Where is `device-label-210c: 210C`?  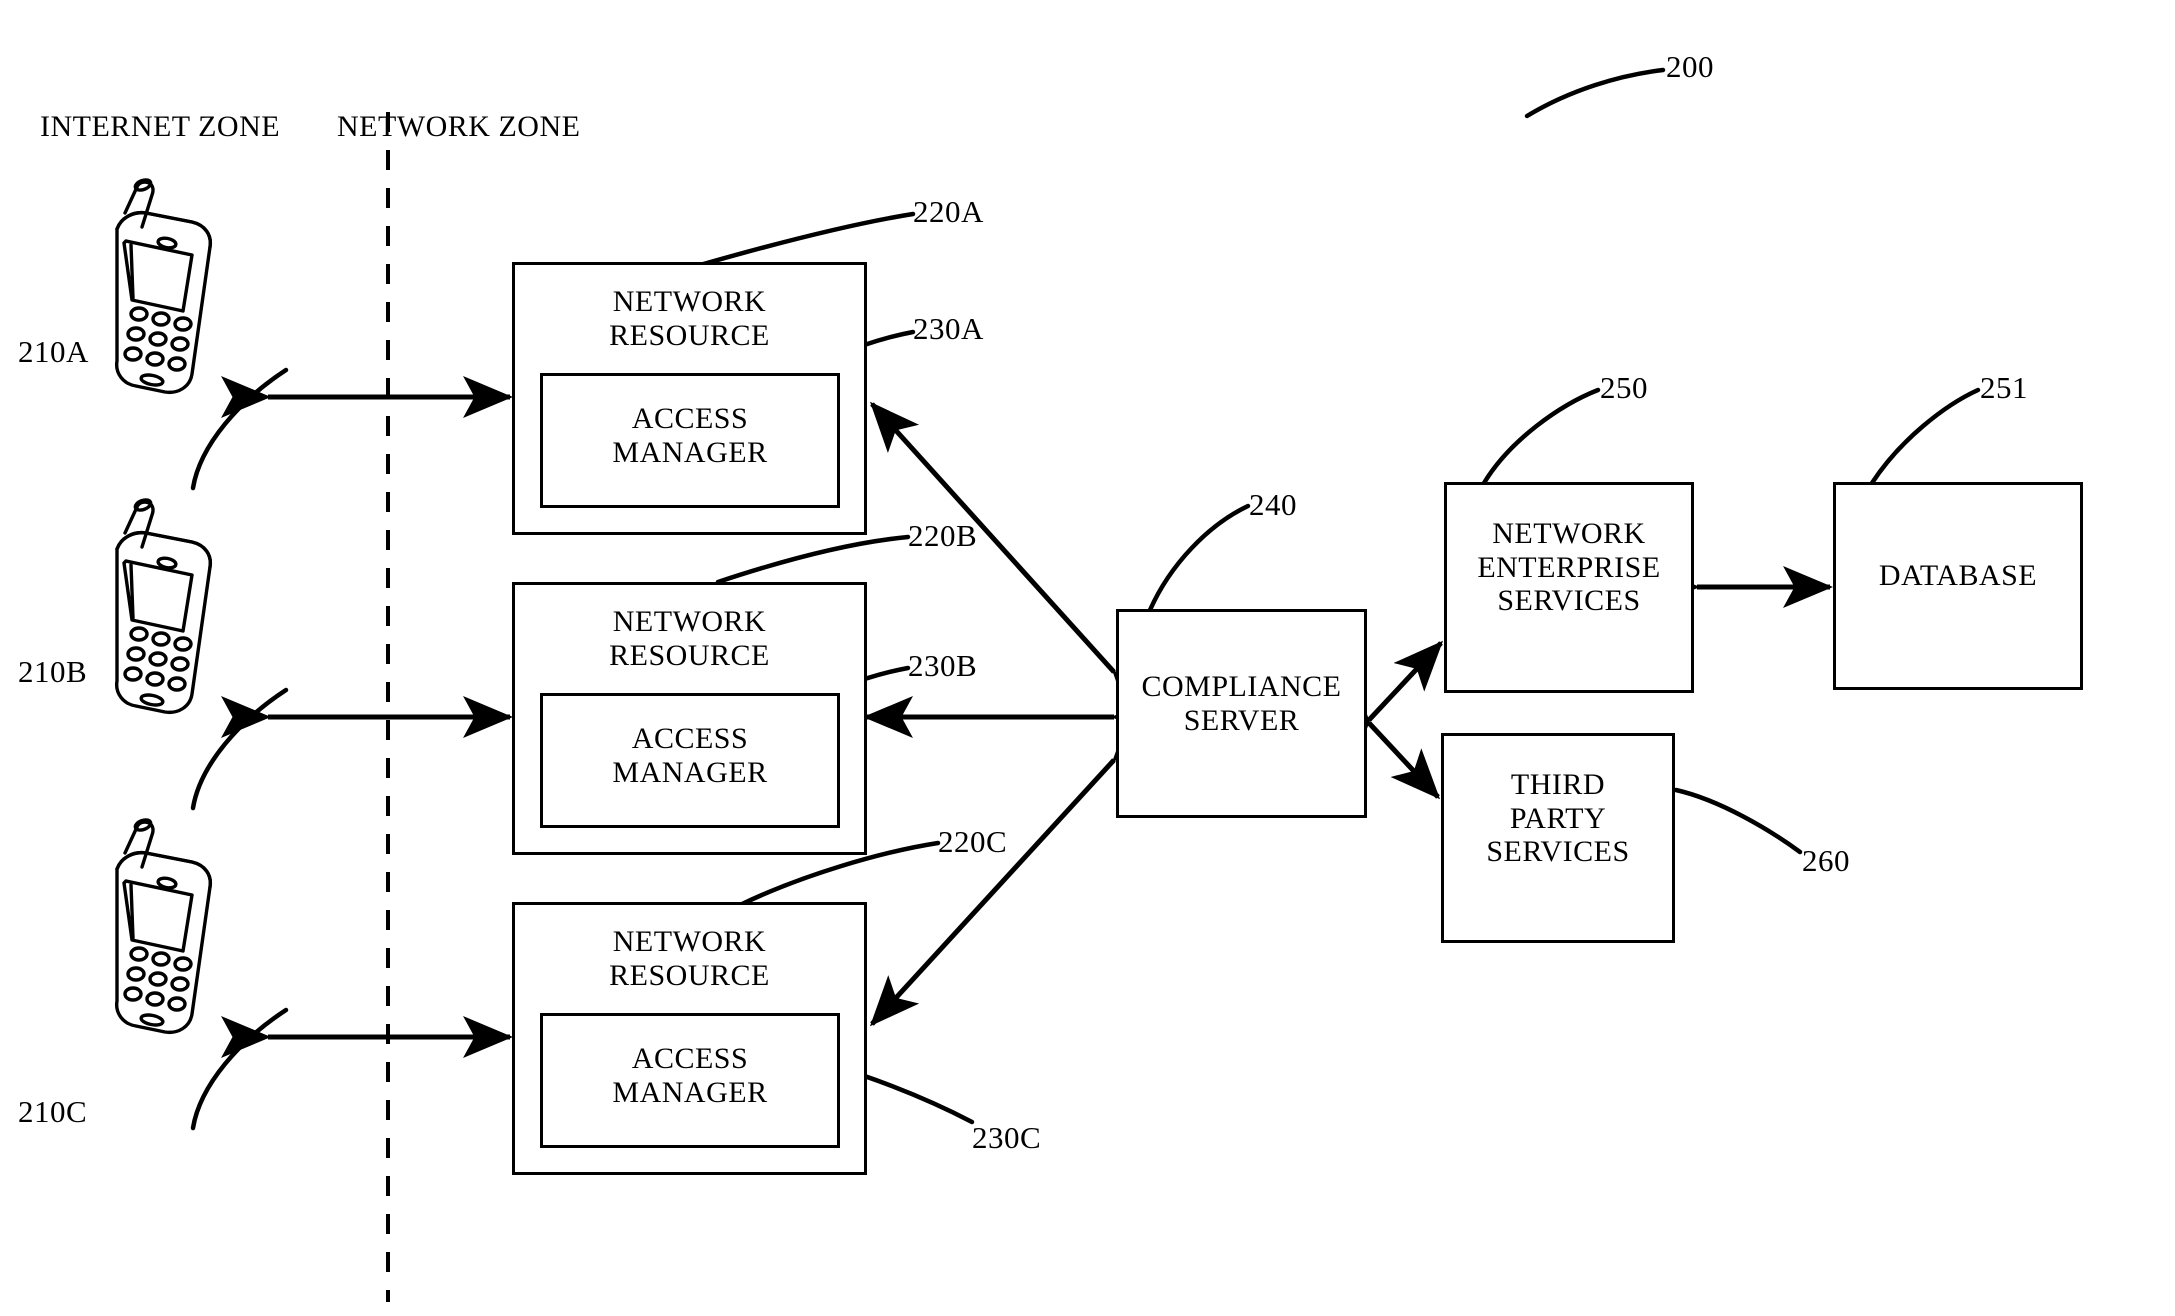 device-label-210c: 210C is located at coordinates (53, 1111).